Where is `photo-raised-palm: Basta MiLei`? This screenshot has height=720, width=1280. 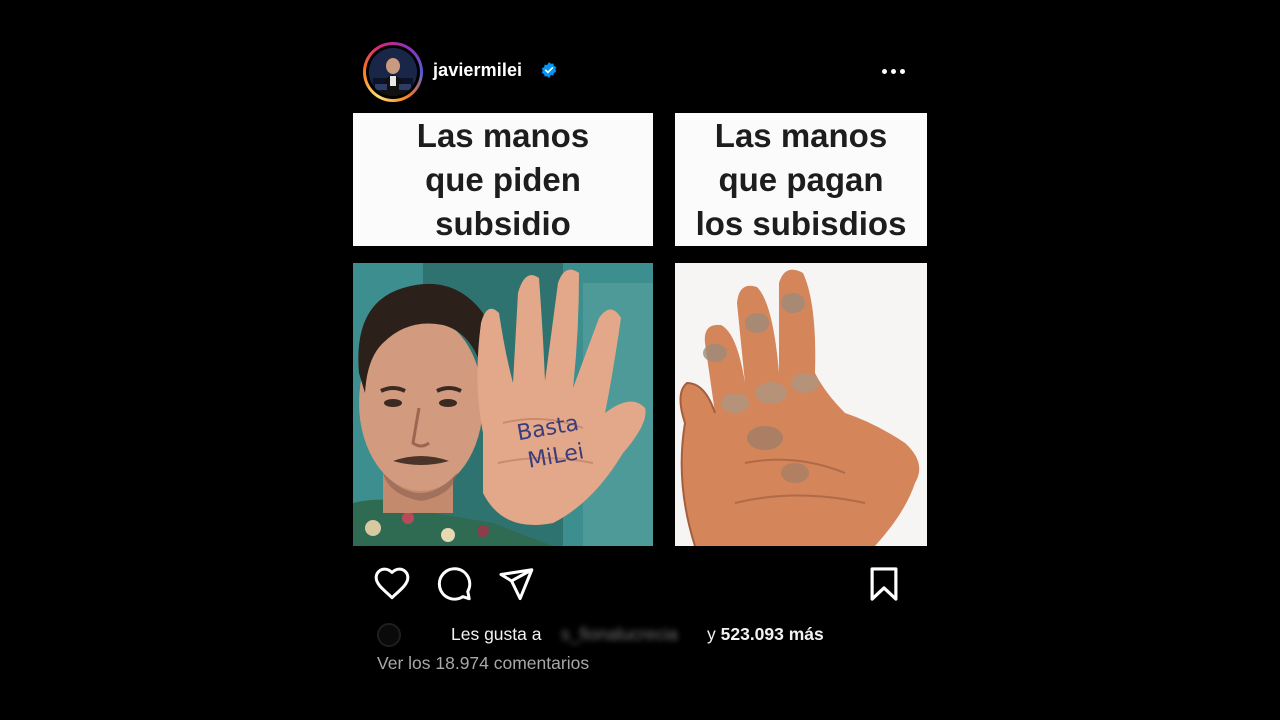
photo-raised-palm: Basta MiLei is located at coordinates (503, 404).